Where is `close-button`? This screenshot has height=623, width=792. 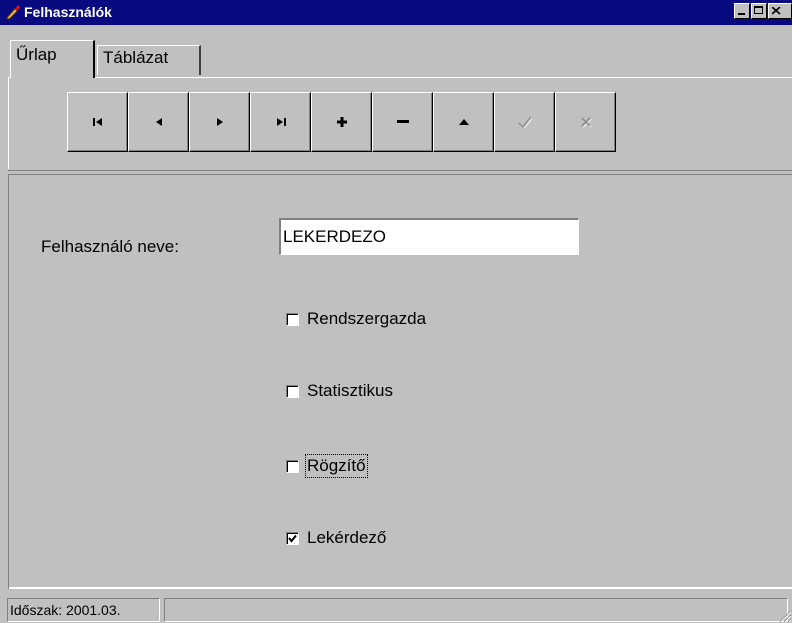 close-button is located at coordinates (780, 11).